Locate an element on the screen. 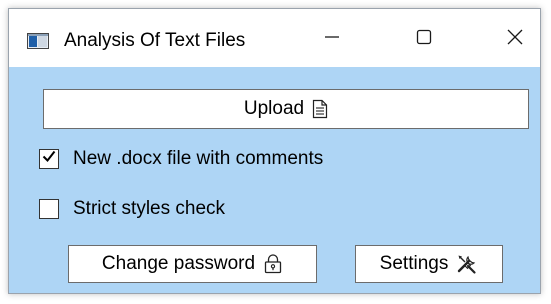 This screenshot has height=304, width=551. upload-button: Upload is located at coordinates (286, 109).